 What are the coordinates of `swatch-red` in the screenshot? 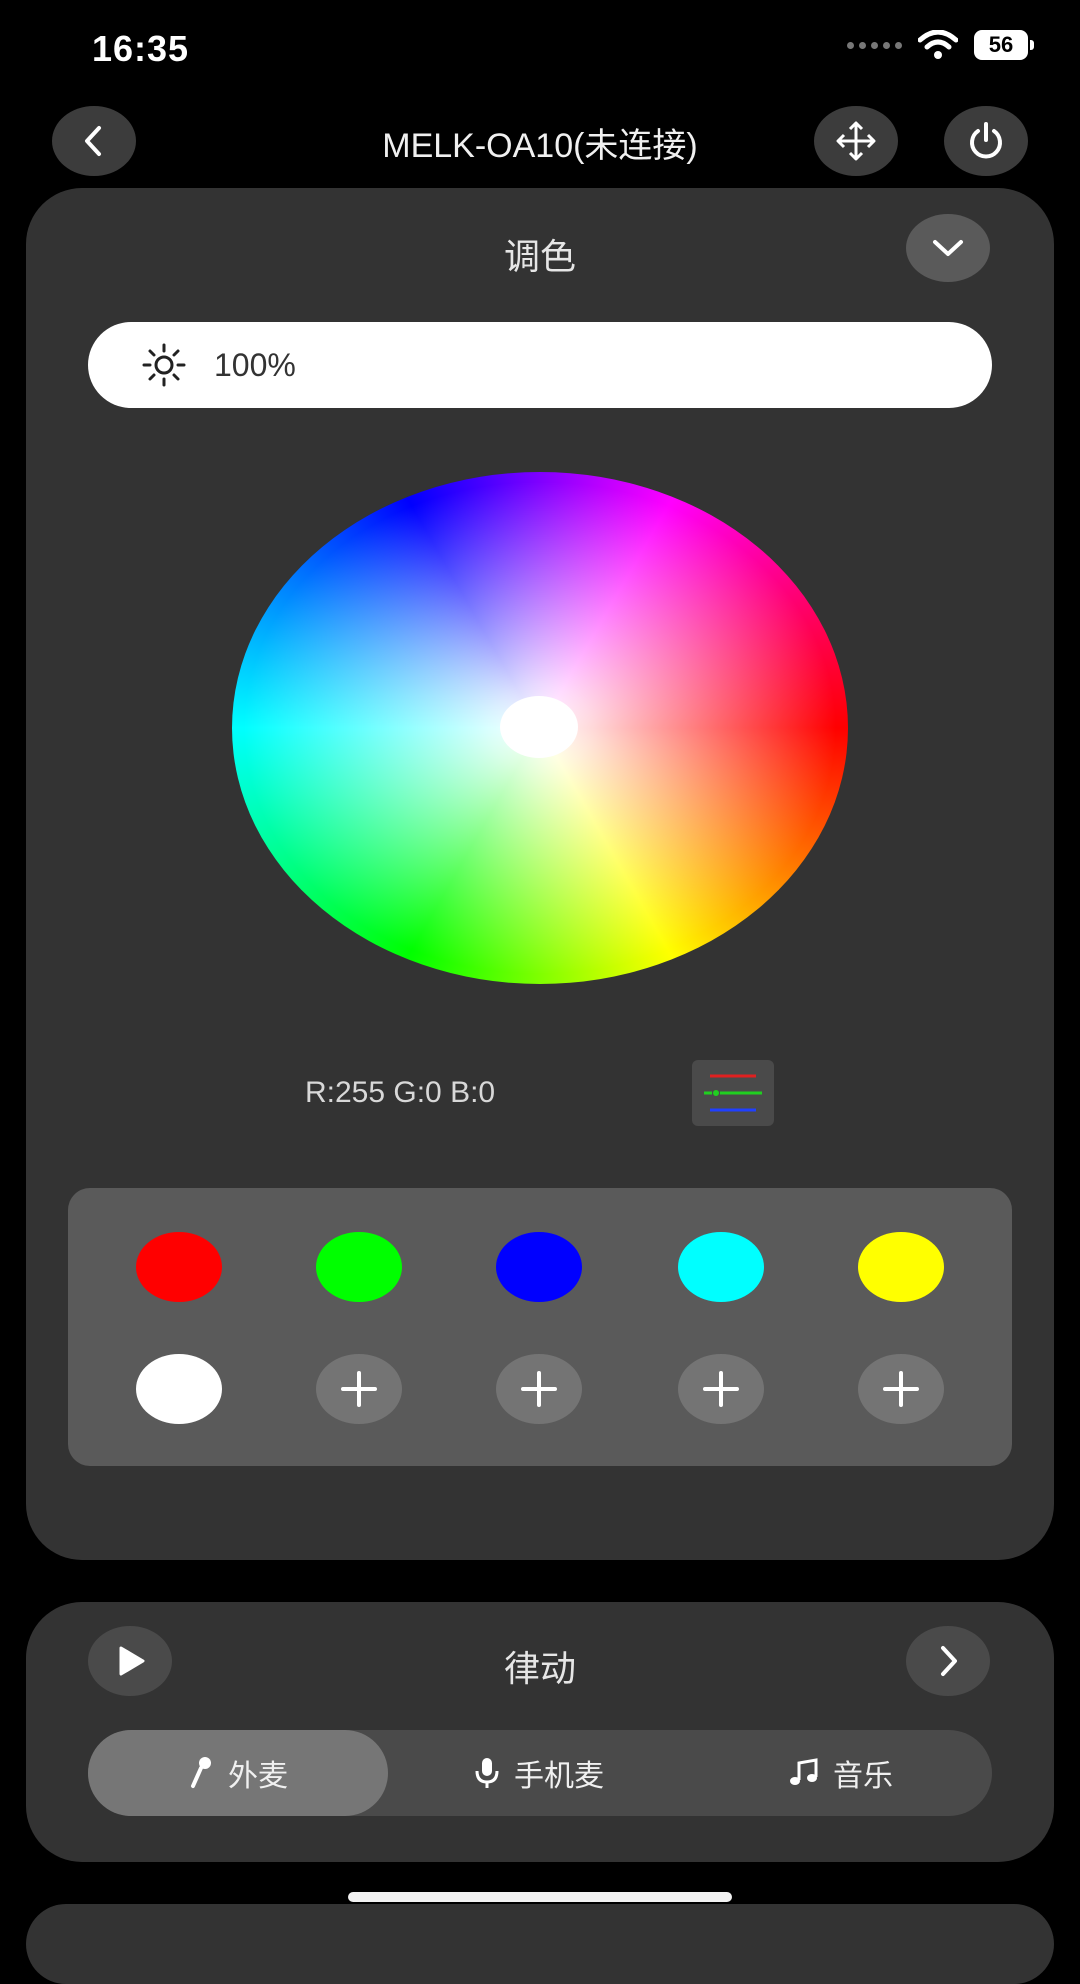 It's located at (179, 1267).